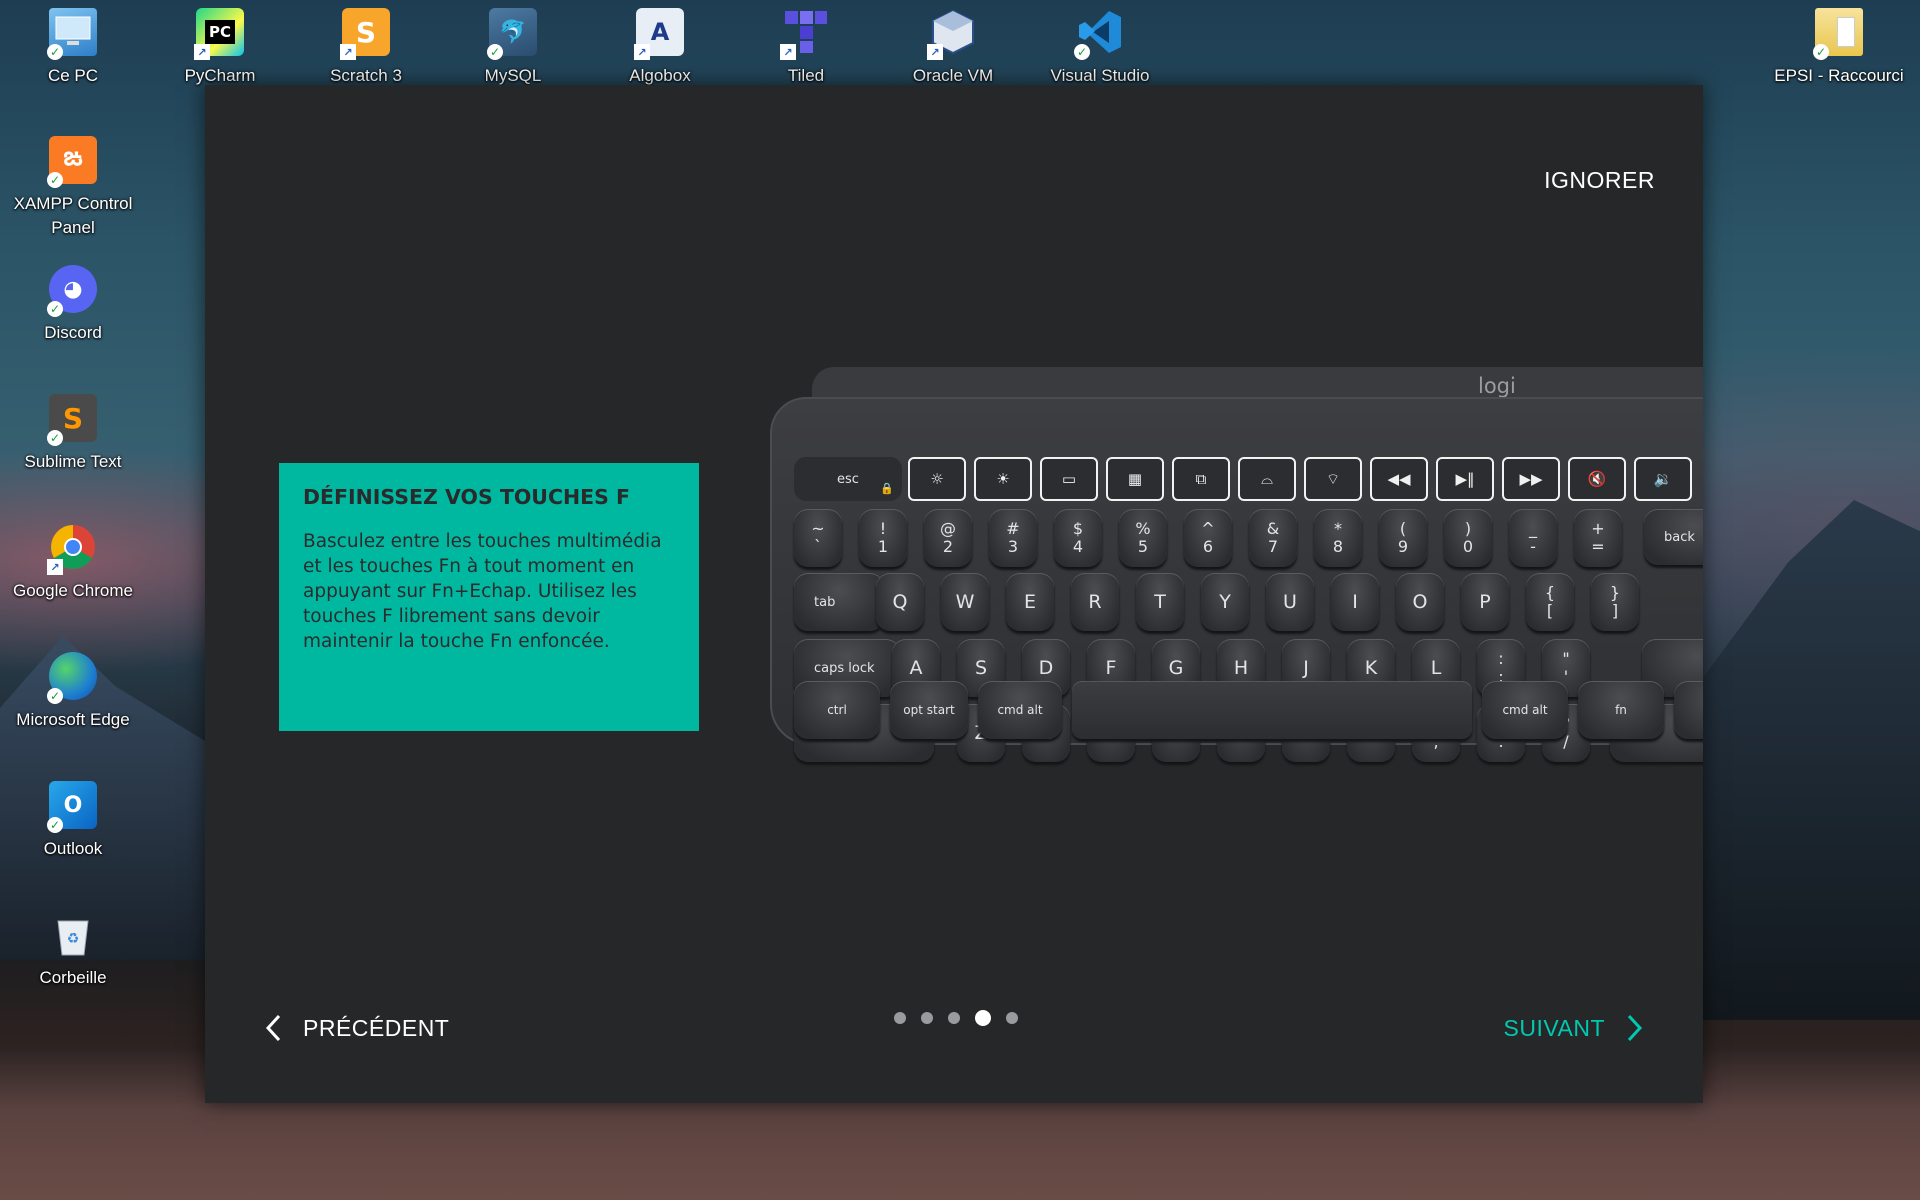 The width and height of the screenshot is (1920, 1200). I want to click on desktop-icon-mysql: 🐬 ✓ MySQL, so click(513, 48).